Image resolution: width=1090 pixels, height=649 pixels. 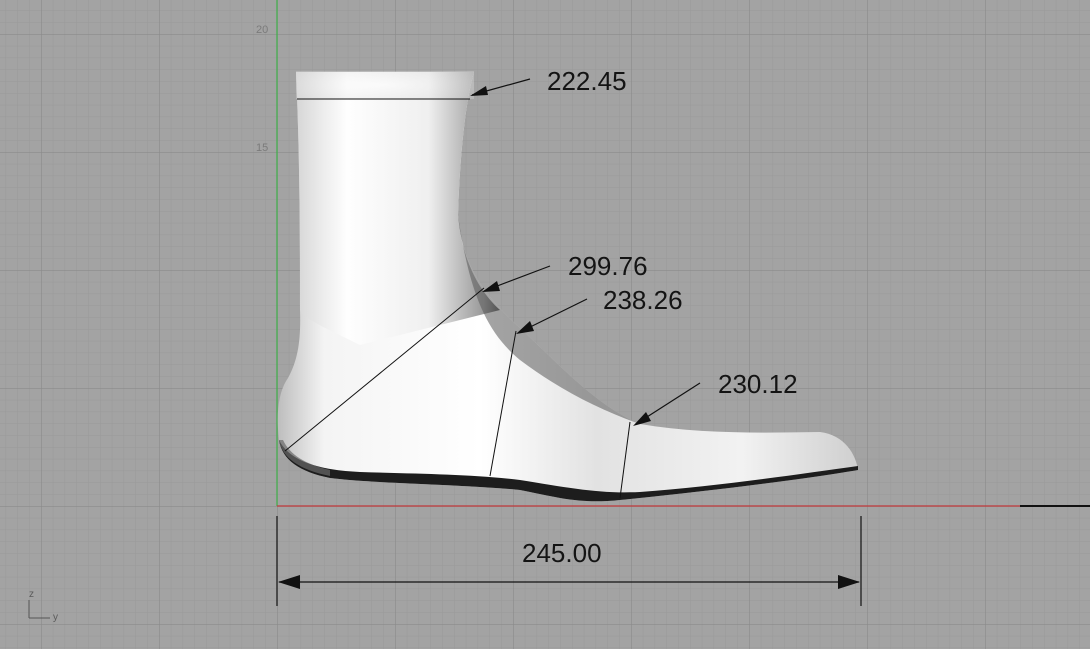 What do you see at coordinates (385, 85) in the screenshot?
I see `ankle-top-cap` at bounding box center [385, 85].